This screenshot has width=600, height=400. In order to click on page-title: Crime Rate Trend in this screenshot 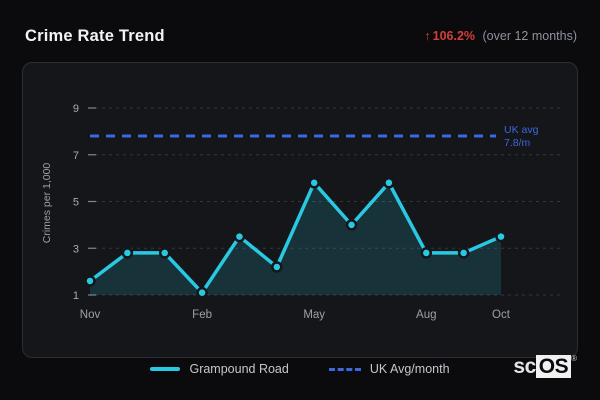, I will do `click(95, 36)`.